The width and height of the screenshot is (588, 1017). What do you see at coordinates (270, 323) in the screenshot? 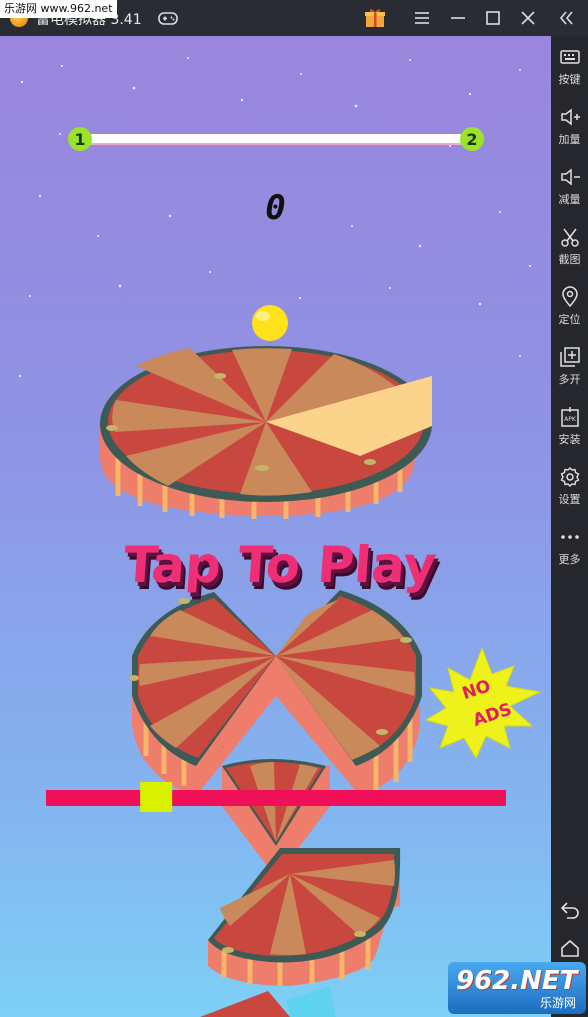
I see `player-ball` at bounding box center [270, 323].